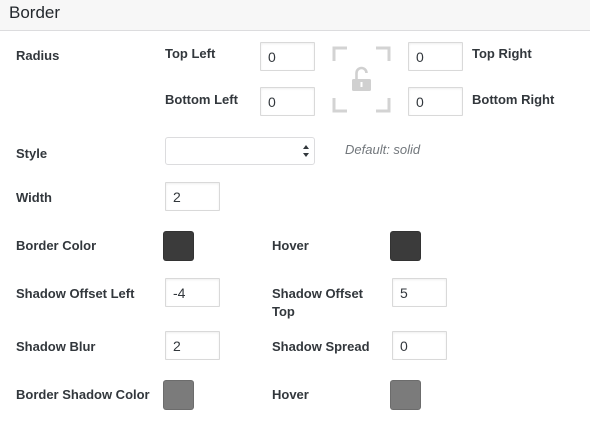  Describe the element at coordinates (383, 149) in the screenshot. I see `style-default-hint: Default: solid` at that location.